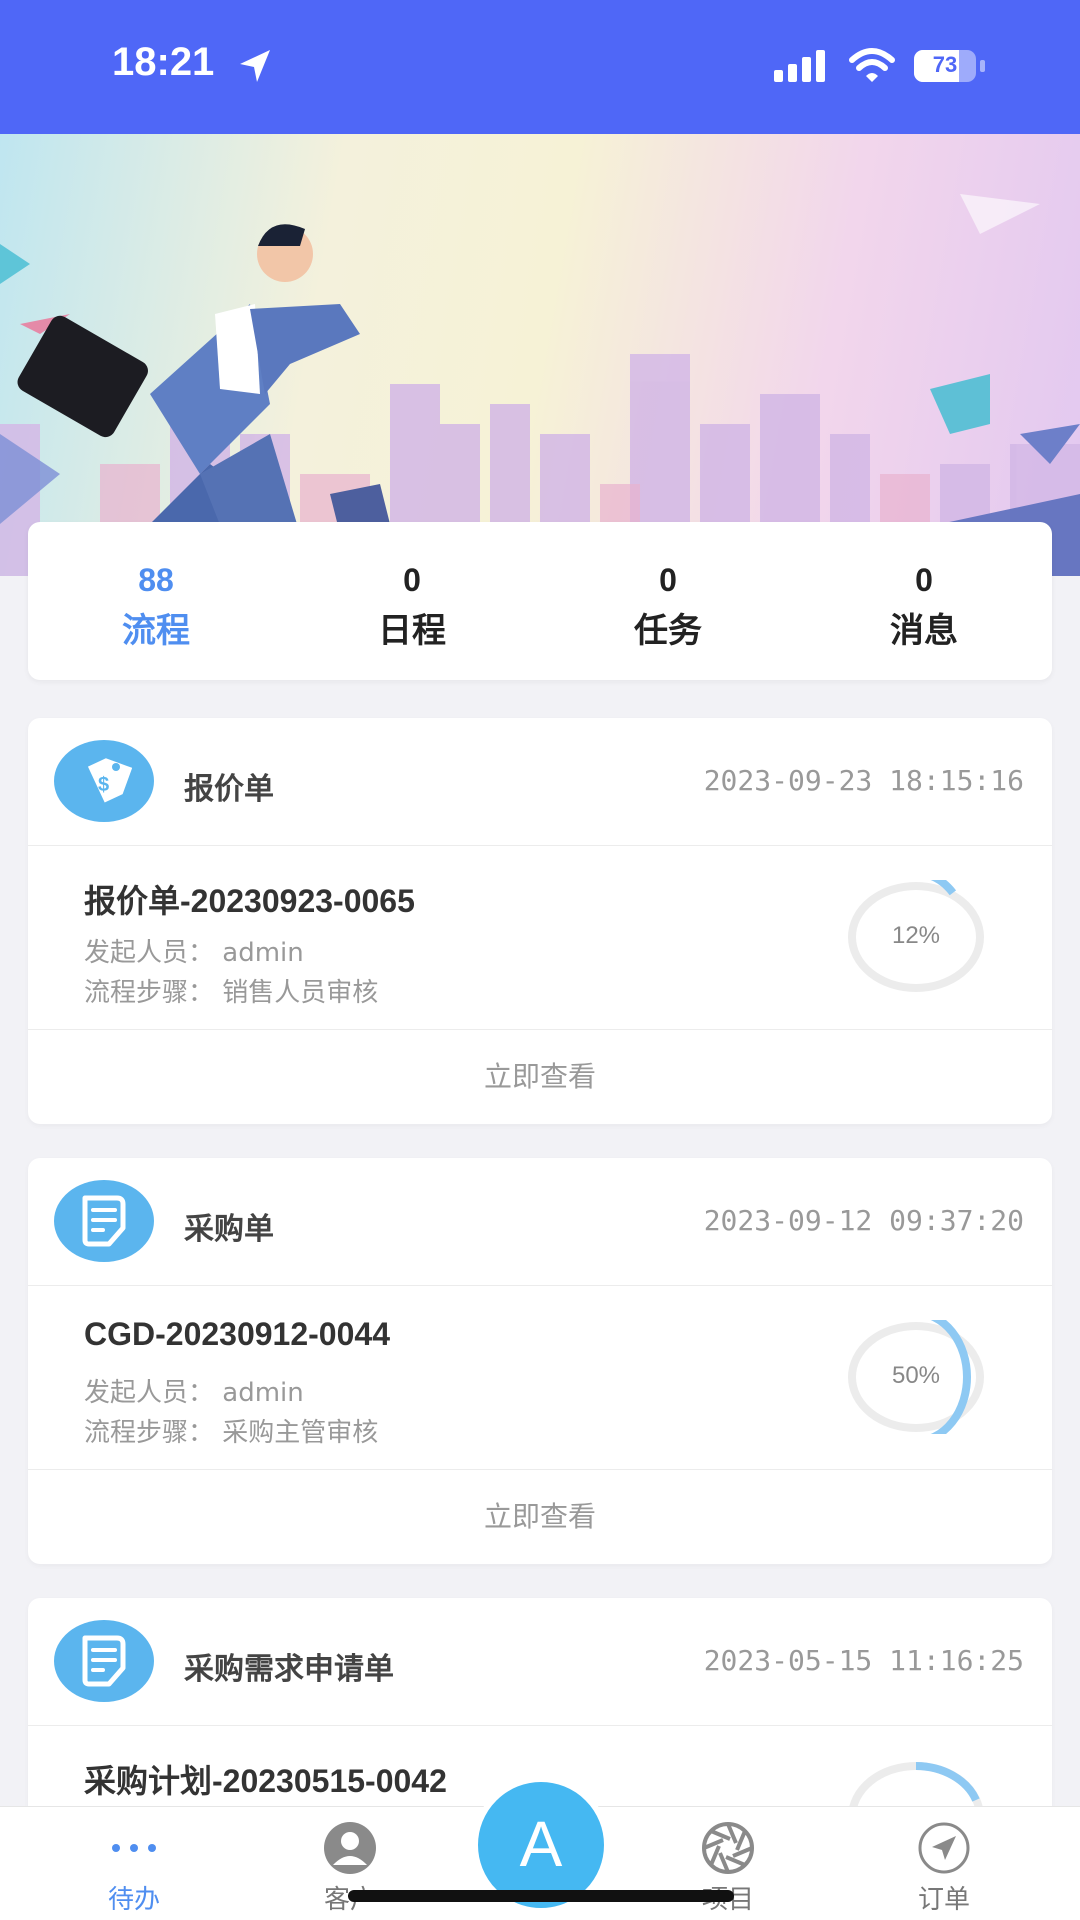 Image resolution: width=1080 pixels, height=1920 pixels. Describe the element at coordinates (728, 1848) in the screenshot. I see `aperture-icon` at that location.